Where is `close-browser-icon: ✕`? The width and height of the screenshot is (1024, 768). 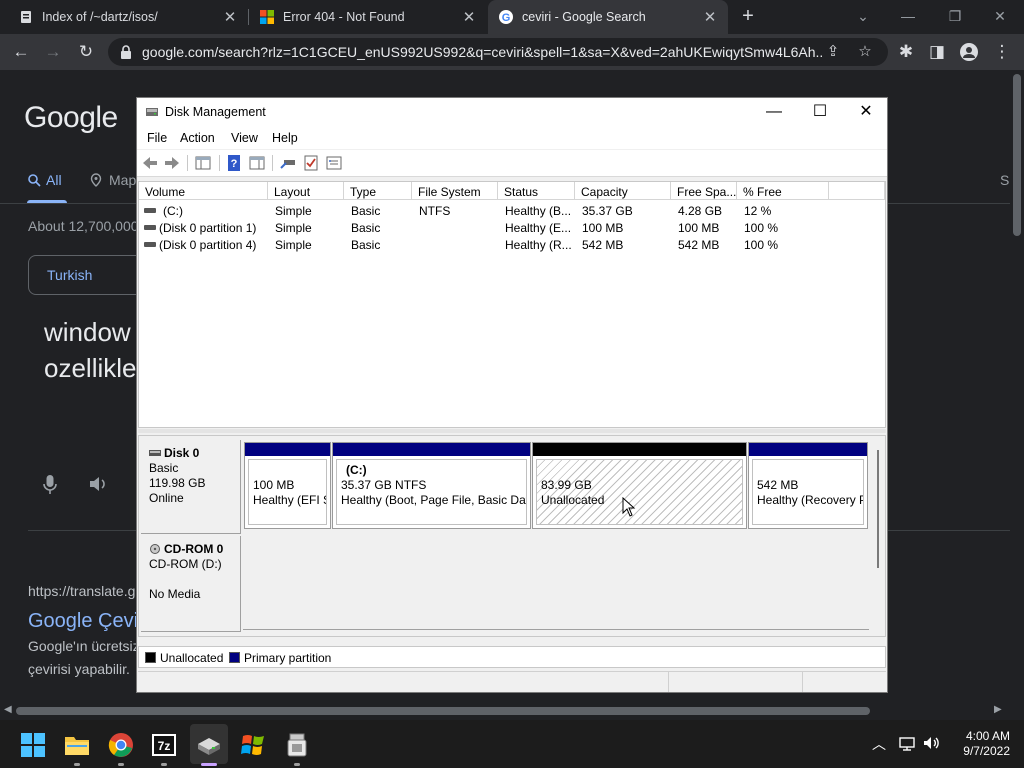
close-browser-icon: ✕ is located at coordinates (1000, 16).